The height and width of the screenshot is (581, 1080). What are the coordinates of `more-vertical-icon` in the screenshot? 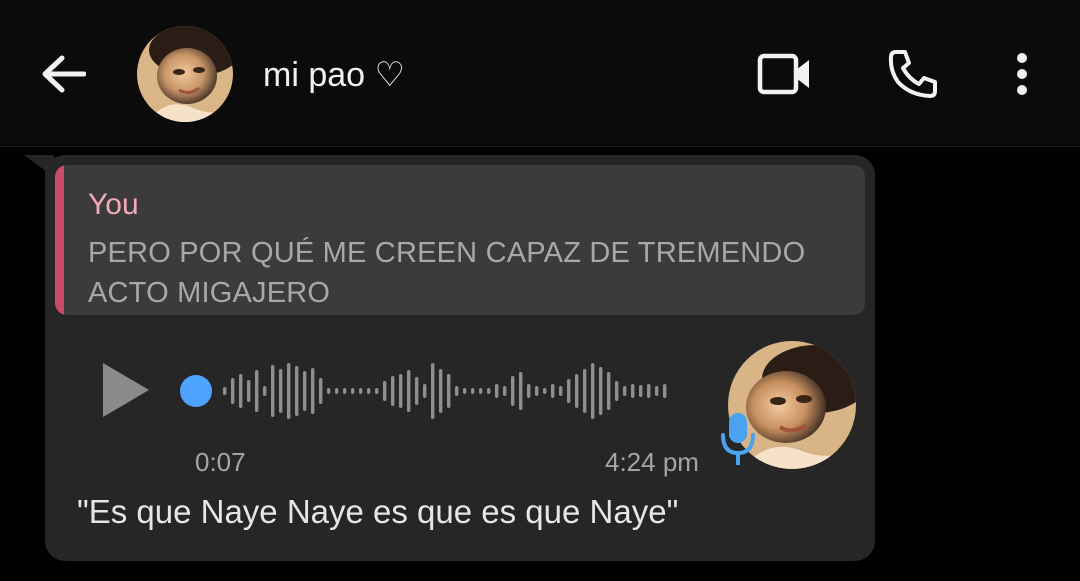 It's located at (1022, 74).